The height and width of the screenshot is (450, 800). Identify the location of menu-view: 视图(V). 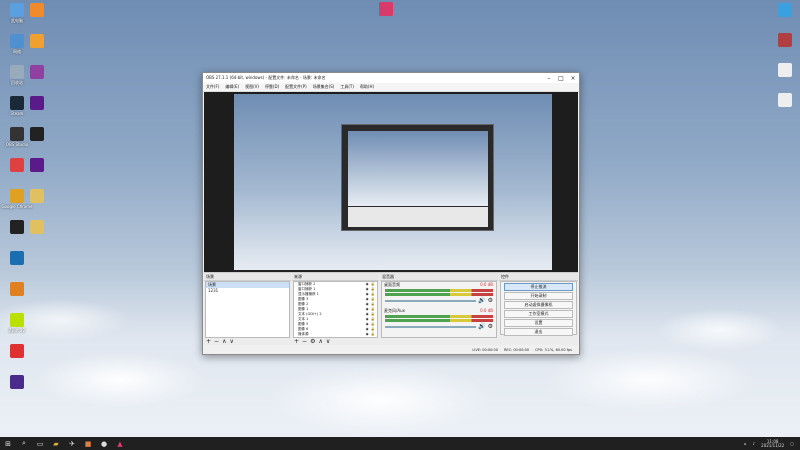
(252, 87).